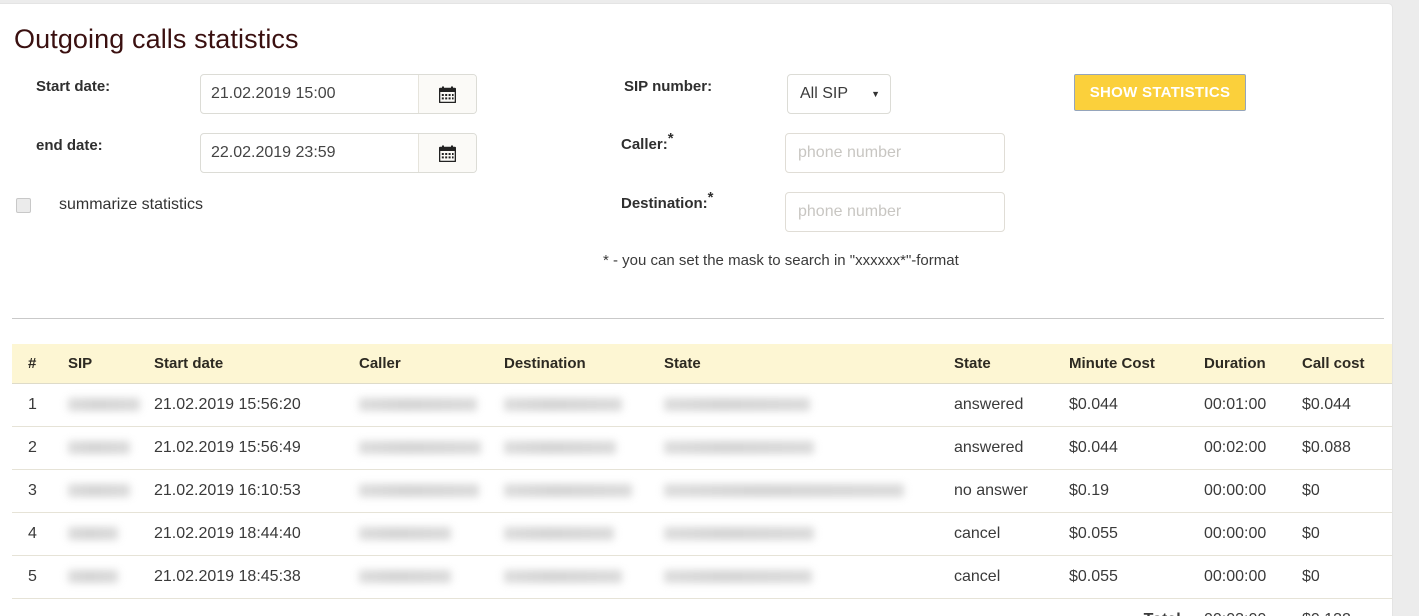 Image resolution: width=1419 pixels, height=616 pixels. I want to click on page-title: Outgoing calls statistics, so click(156, 39).